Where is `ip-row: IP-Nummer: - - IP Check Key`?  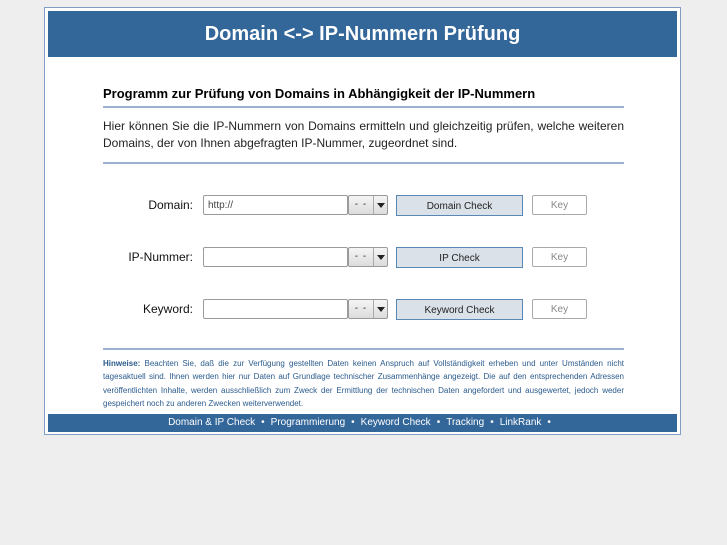
ip-row: IP-Nummer: - - IP Check Key is located at coordinates (363, 258).